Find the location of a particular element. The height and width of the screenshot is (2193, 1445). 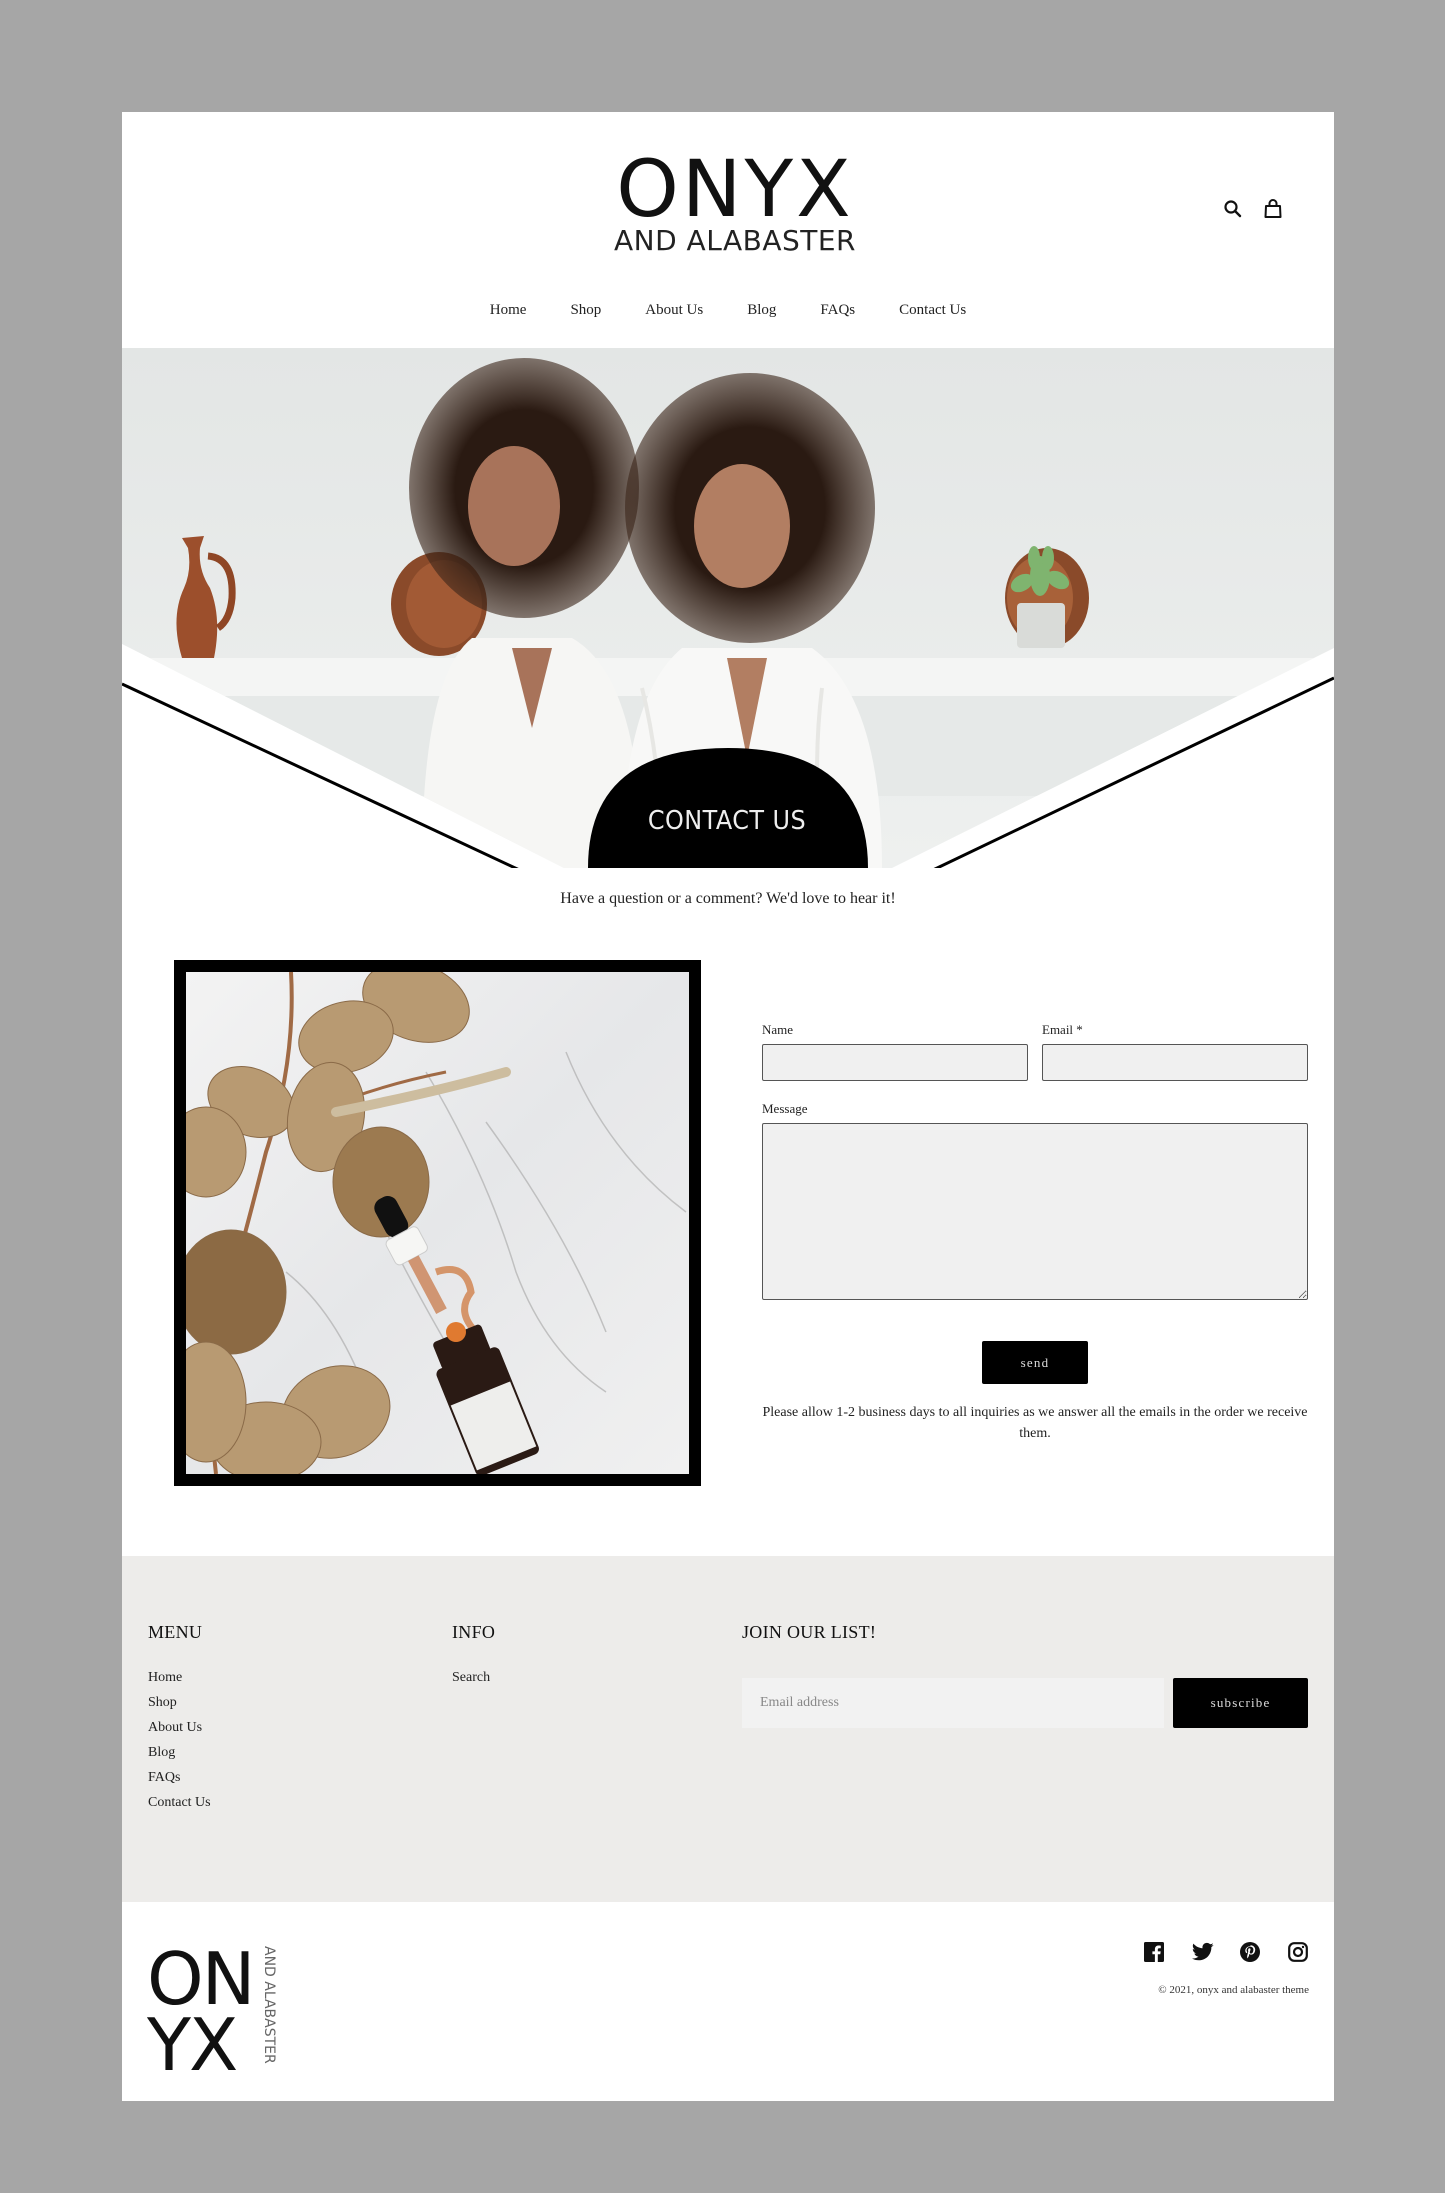

nav-home: Home is located at coordinates (508, 310).